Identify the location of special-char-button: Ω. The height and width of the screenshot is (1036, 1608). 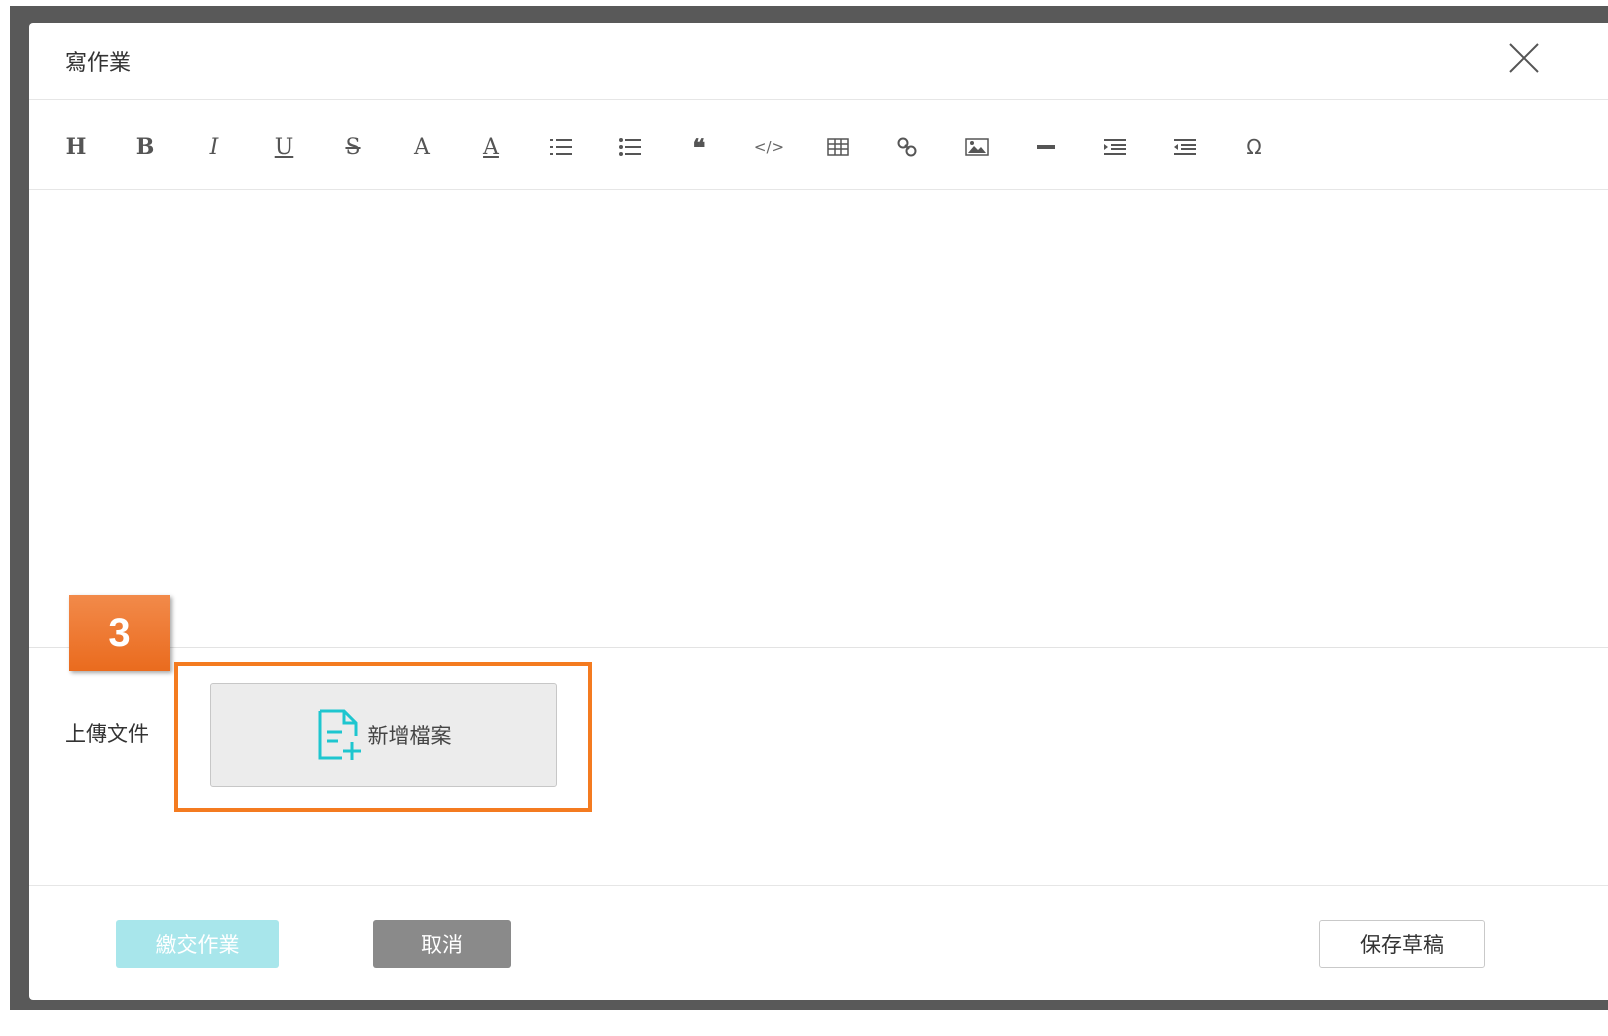
(1254, 147).